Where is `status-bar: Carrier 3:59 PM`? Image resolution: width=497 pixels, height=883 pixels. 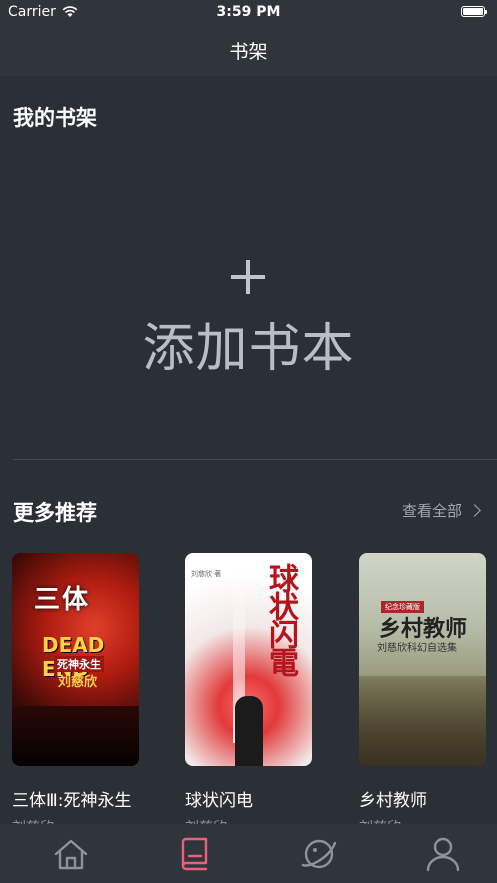 status-bar: Carrier 3:59 PM is located at coordinates (248, 12).